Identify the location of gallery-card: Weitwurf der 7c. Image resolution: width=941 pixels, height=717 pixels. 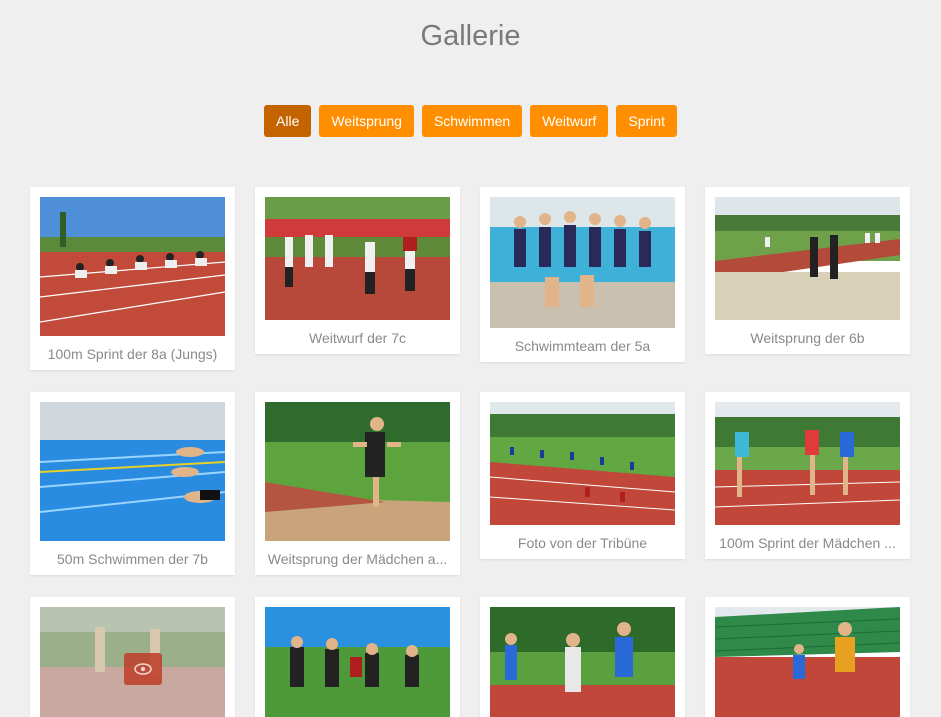
(357, 270).